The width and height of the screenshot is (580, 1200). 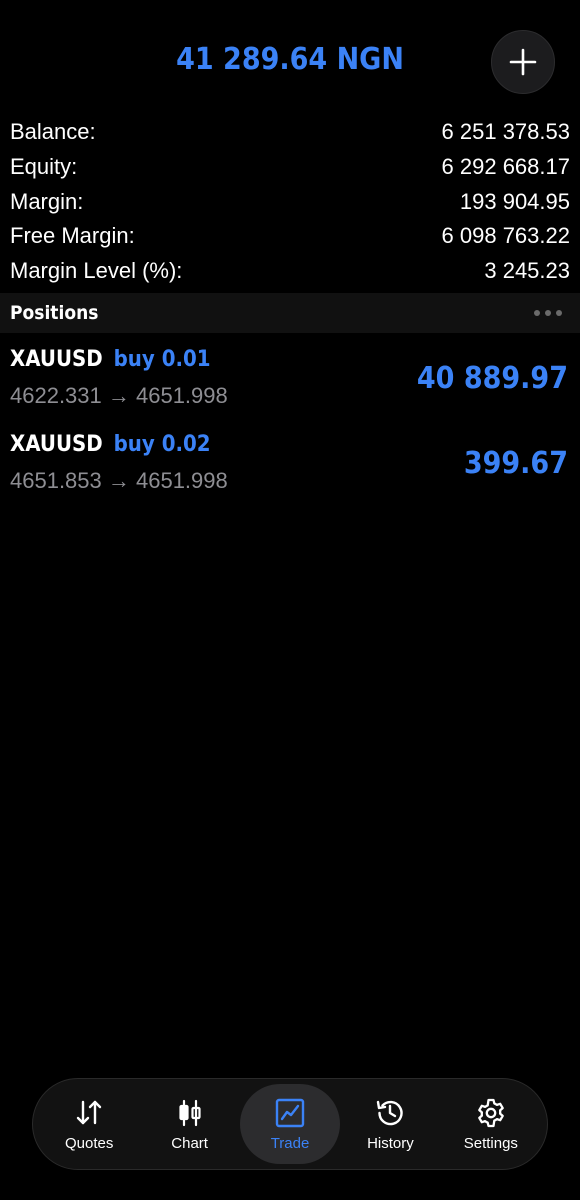 I want to click on tab-chart: Chart, so click(x=189, y=1124).